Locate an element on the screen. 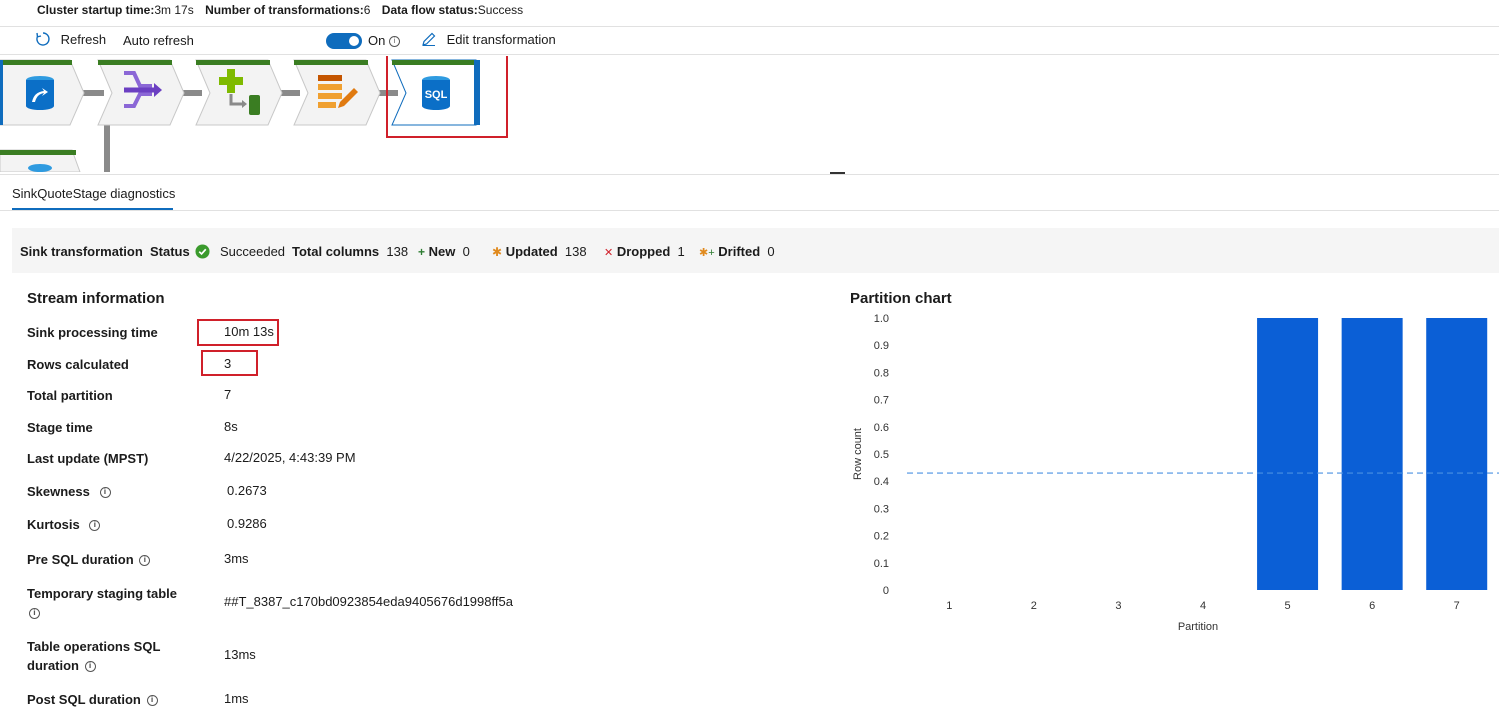  new-label: New is located at coordinates (442, 251).